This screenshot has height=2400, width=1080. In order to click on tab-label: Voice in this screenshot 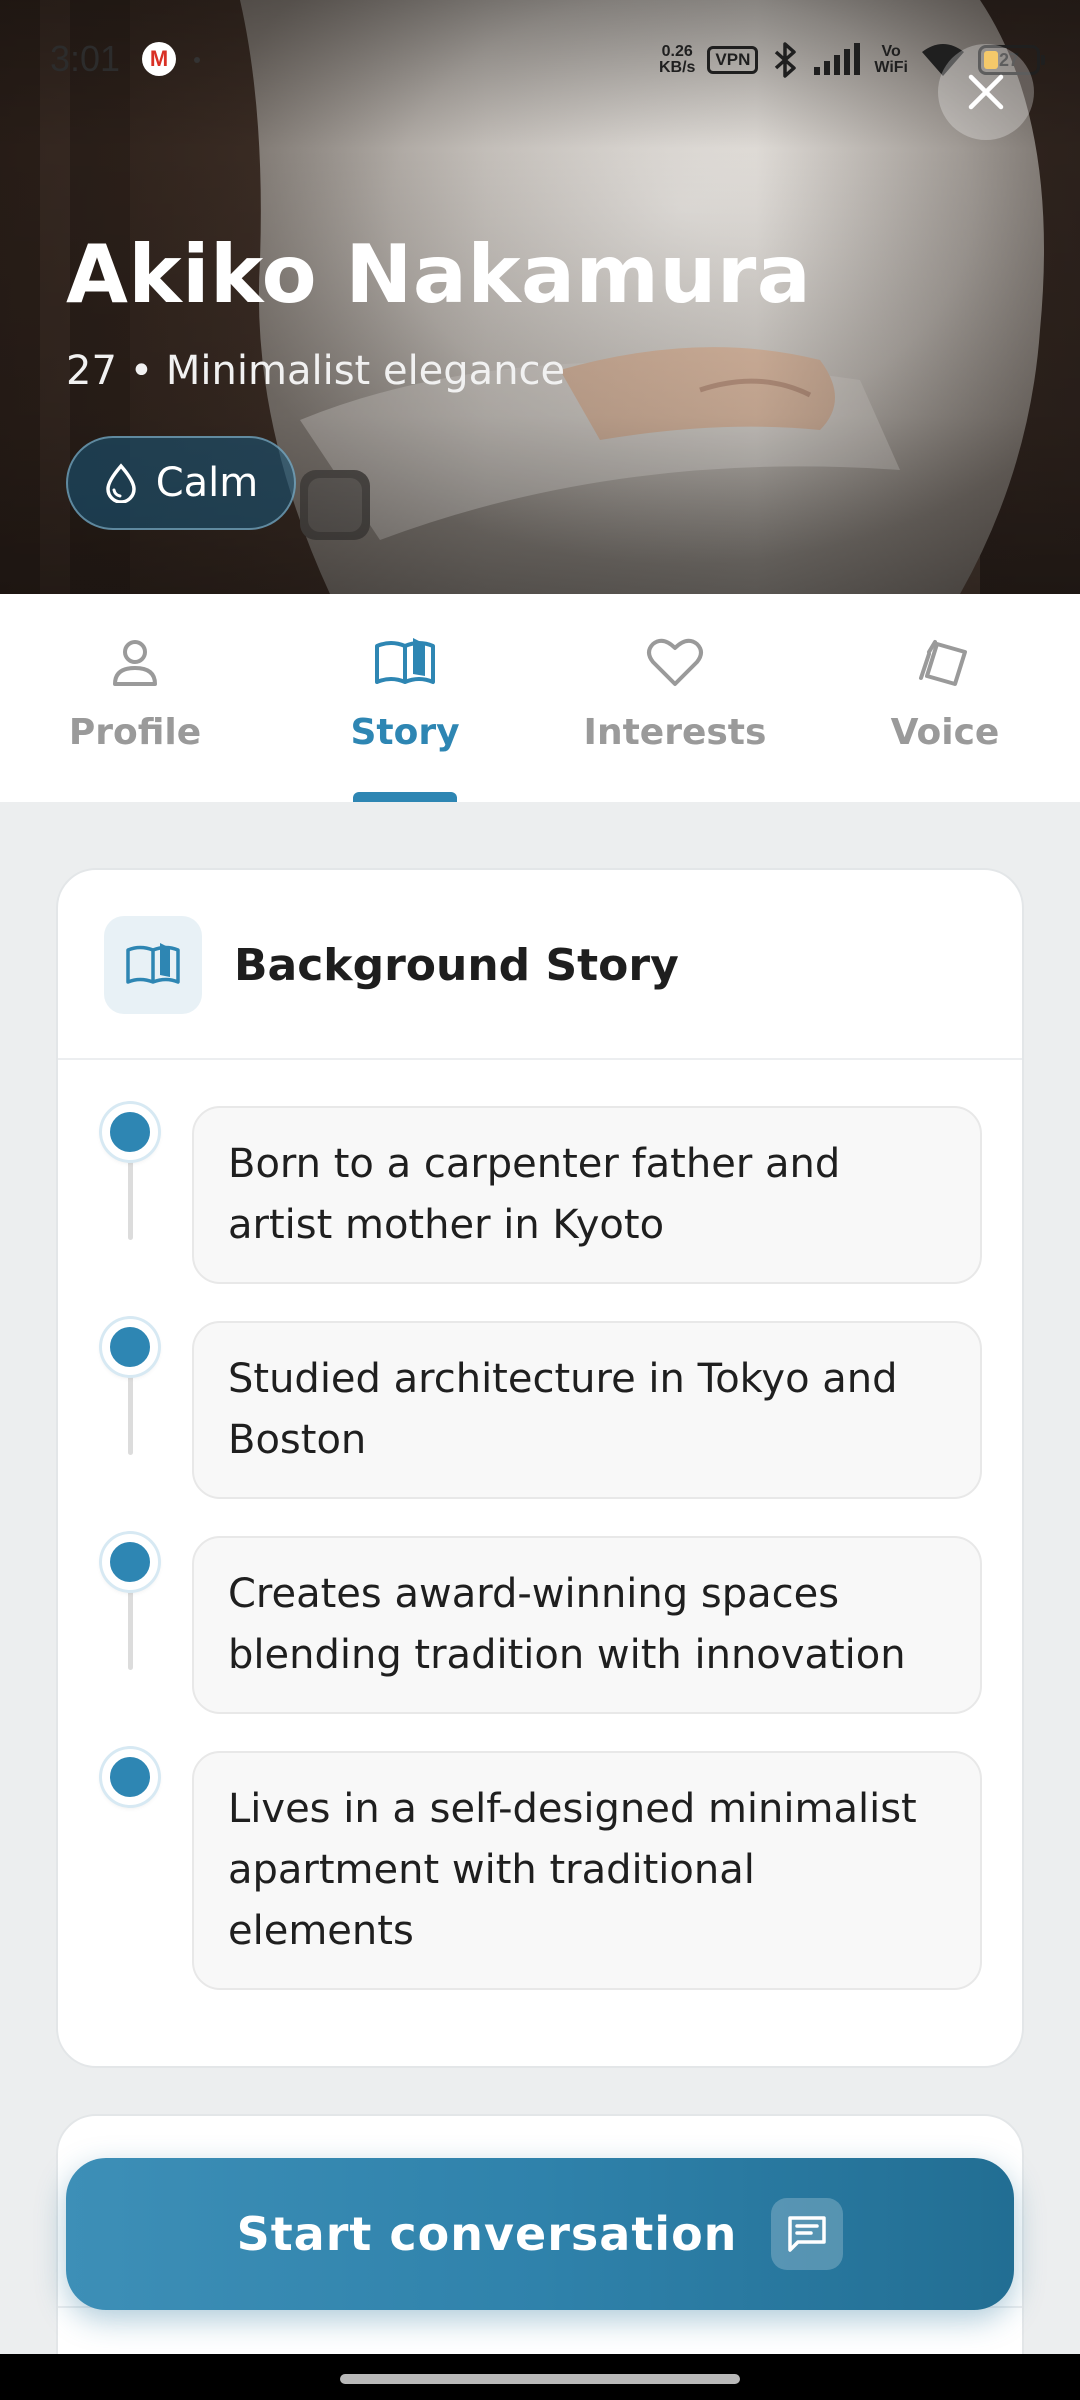, I will do `click(945, 732)`.